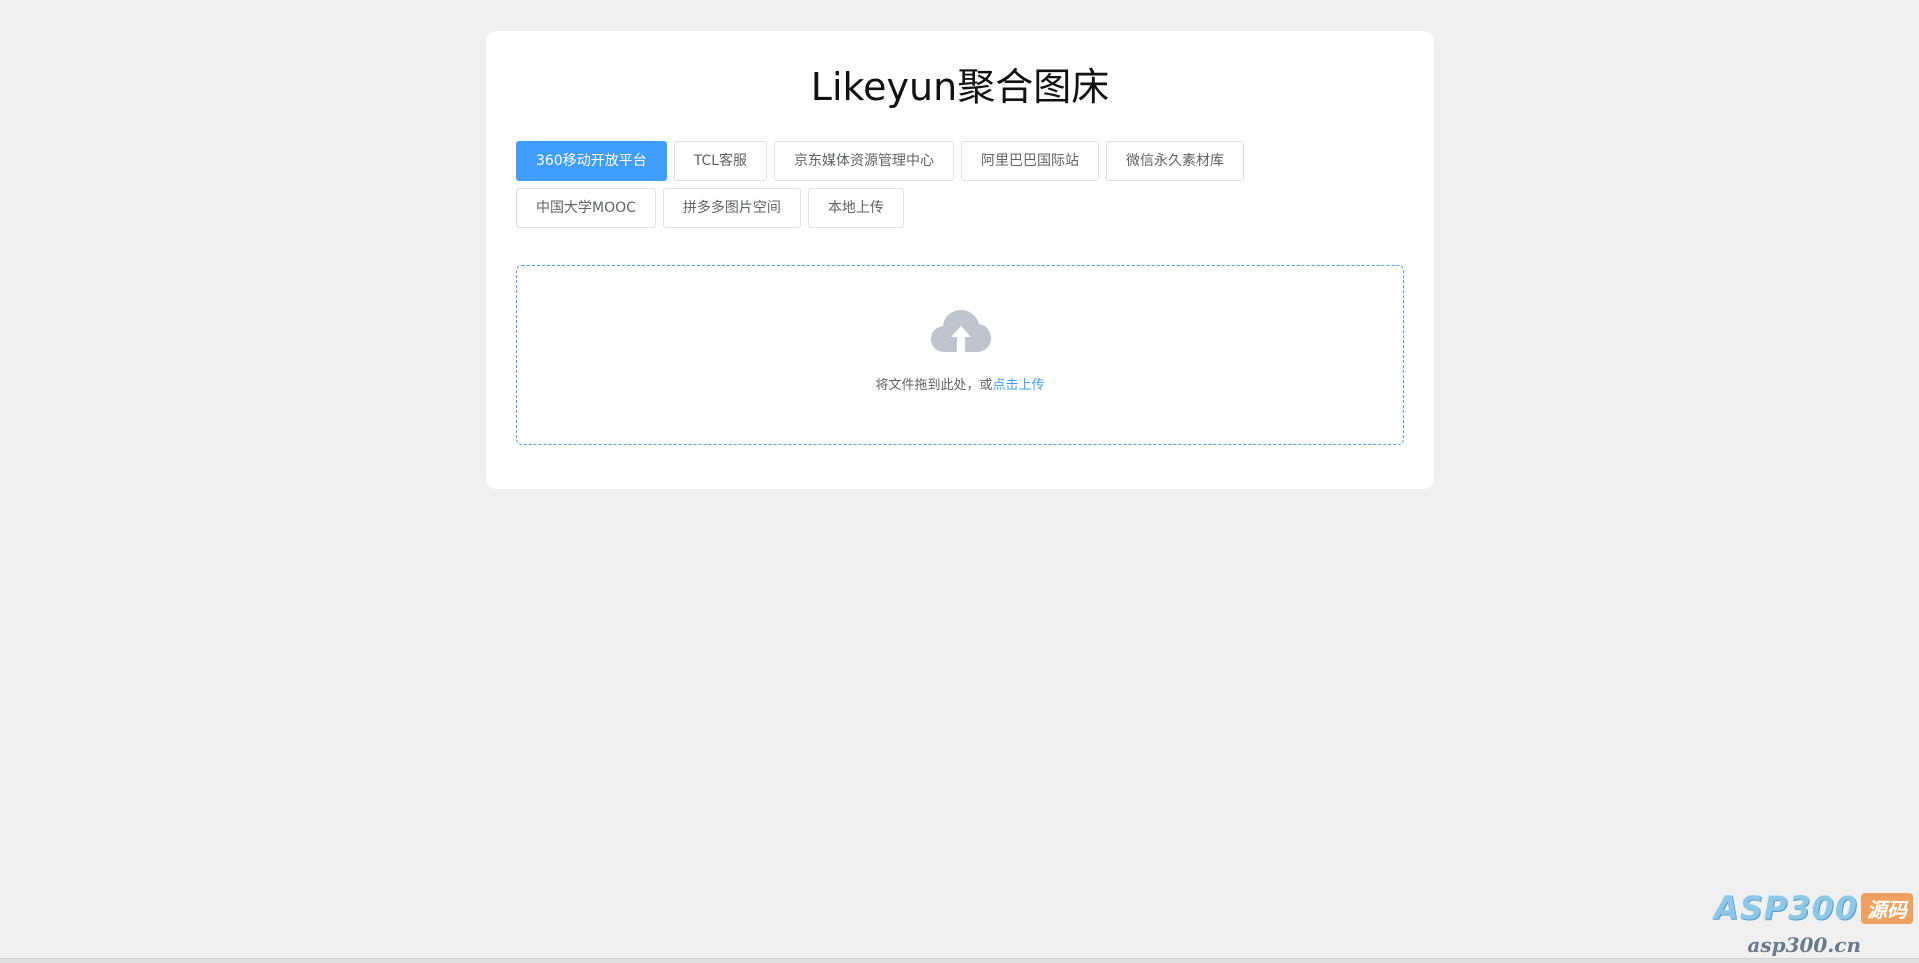  Describe the element at coordinates (720, 161) in the screenshot. I see `tab-tcl-service: TCL客服` at that location.